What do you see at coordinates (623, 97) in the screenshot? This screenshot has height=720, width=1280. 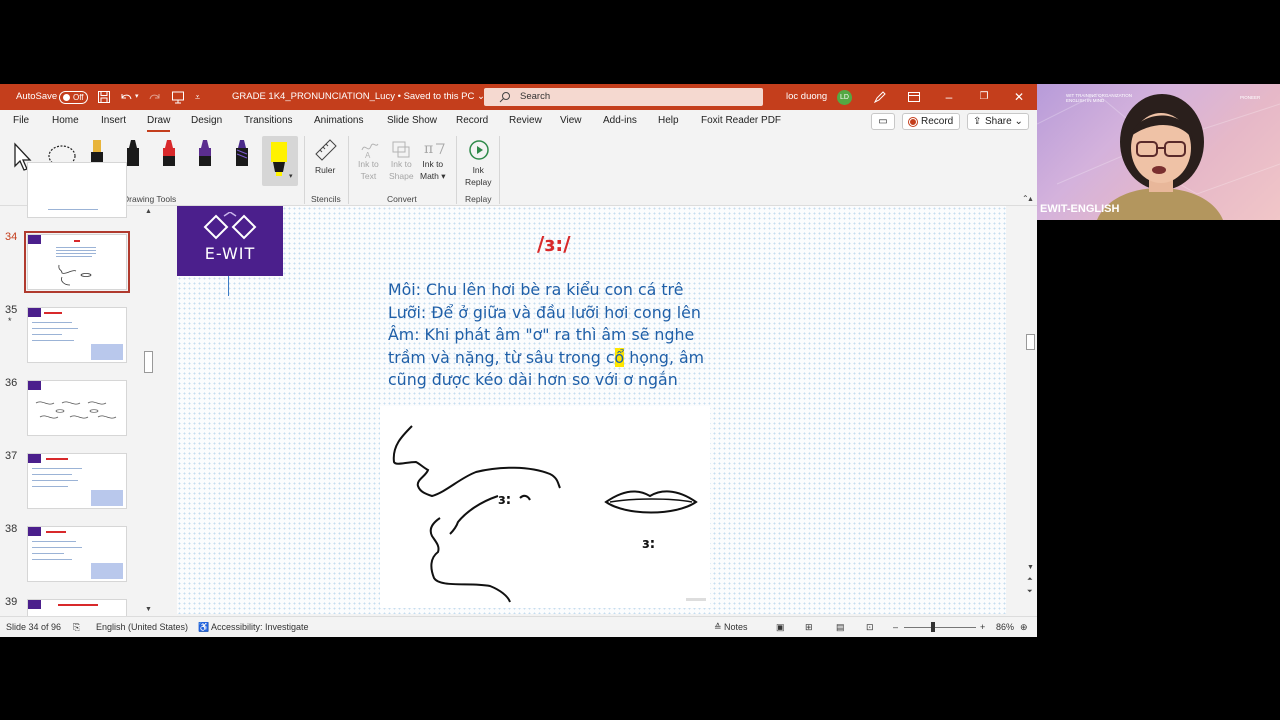 I see `search-input: Search` at bounding box center [623, 97].